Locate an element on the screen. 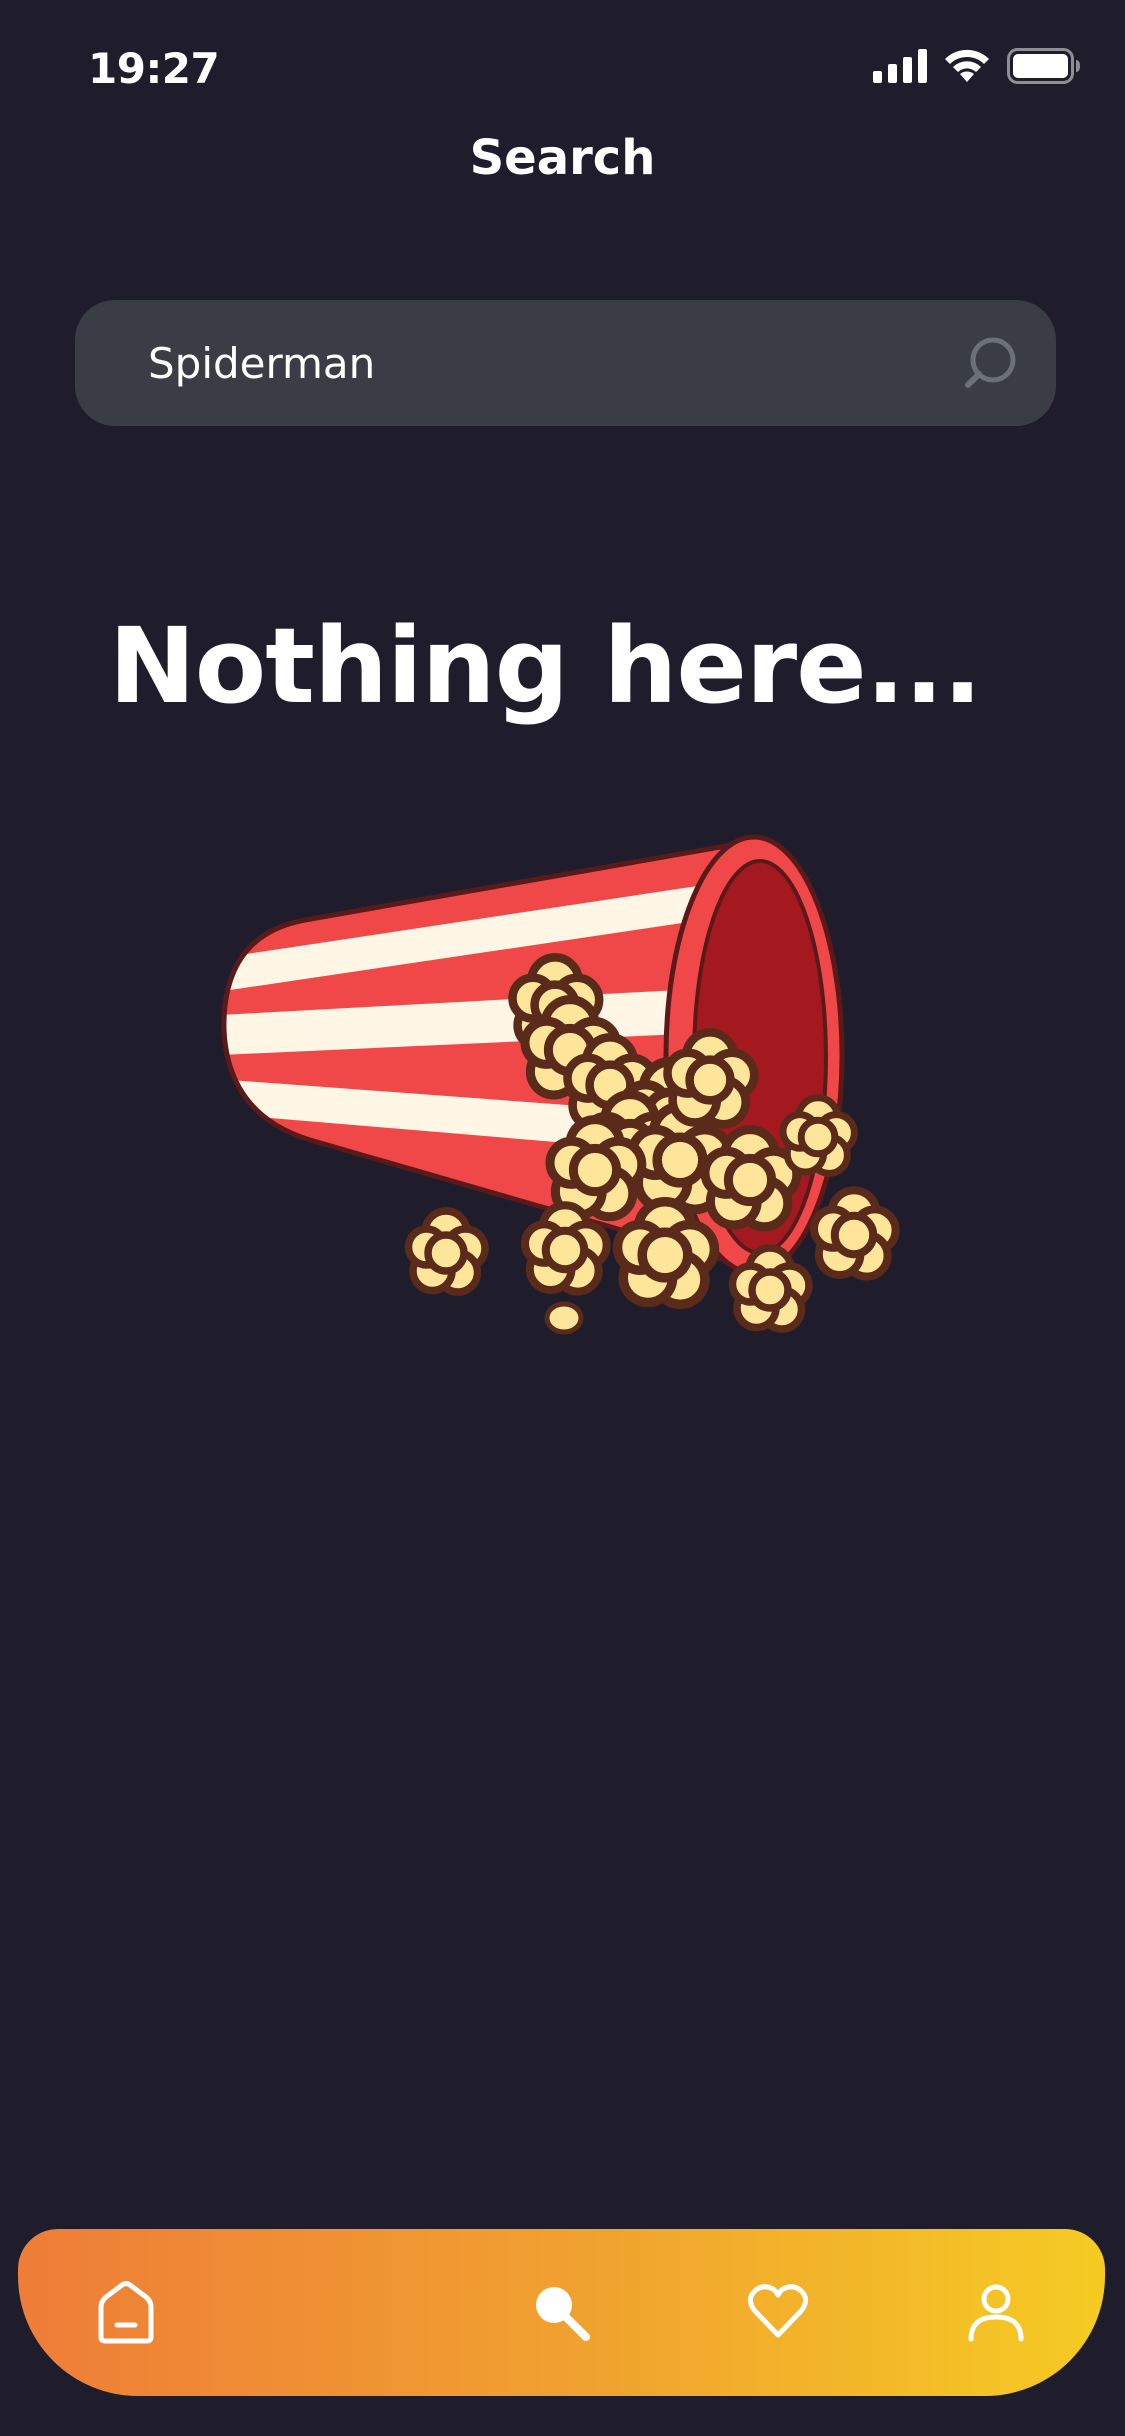 The width and height of the screenshot is (1125, 2436). wifi-icon is located at coordinates (967, 68).